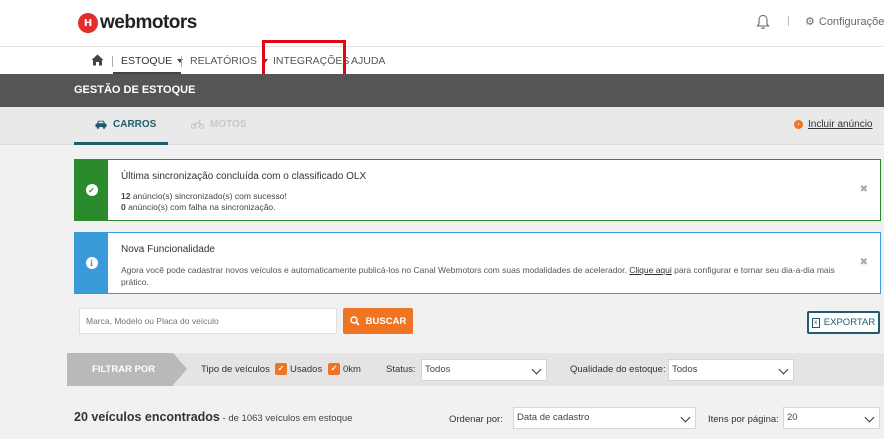  Describe the element at coordinates (442, 60) in the screenshot. I see `main-nav: ESTOQUE RELATÓRIOS INTEGRAÇÕES AJUDA` at that location.